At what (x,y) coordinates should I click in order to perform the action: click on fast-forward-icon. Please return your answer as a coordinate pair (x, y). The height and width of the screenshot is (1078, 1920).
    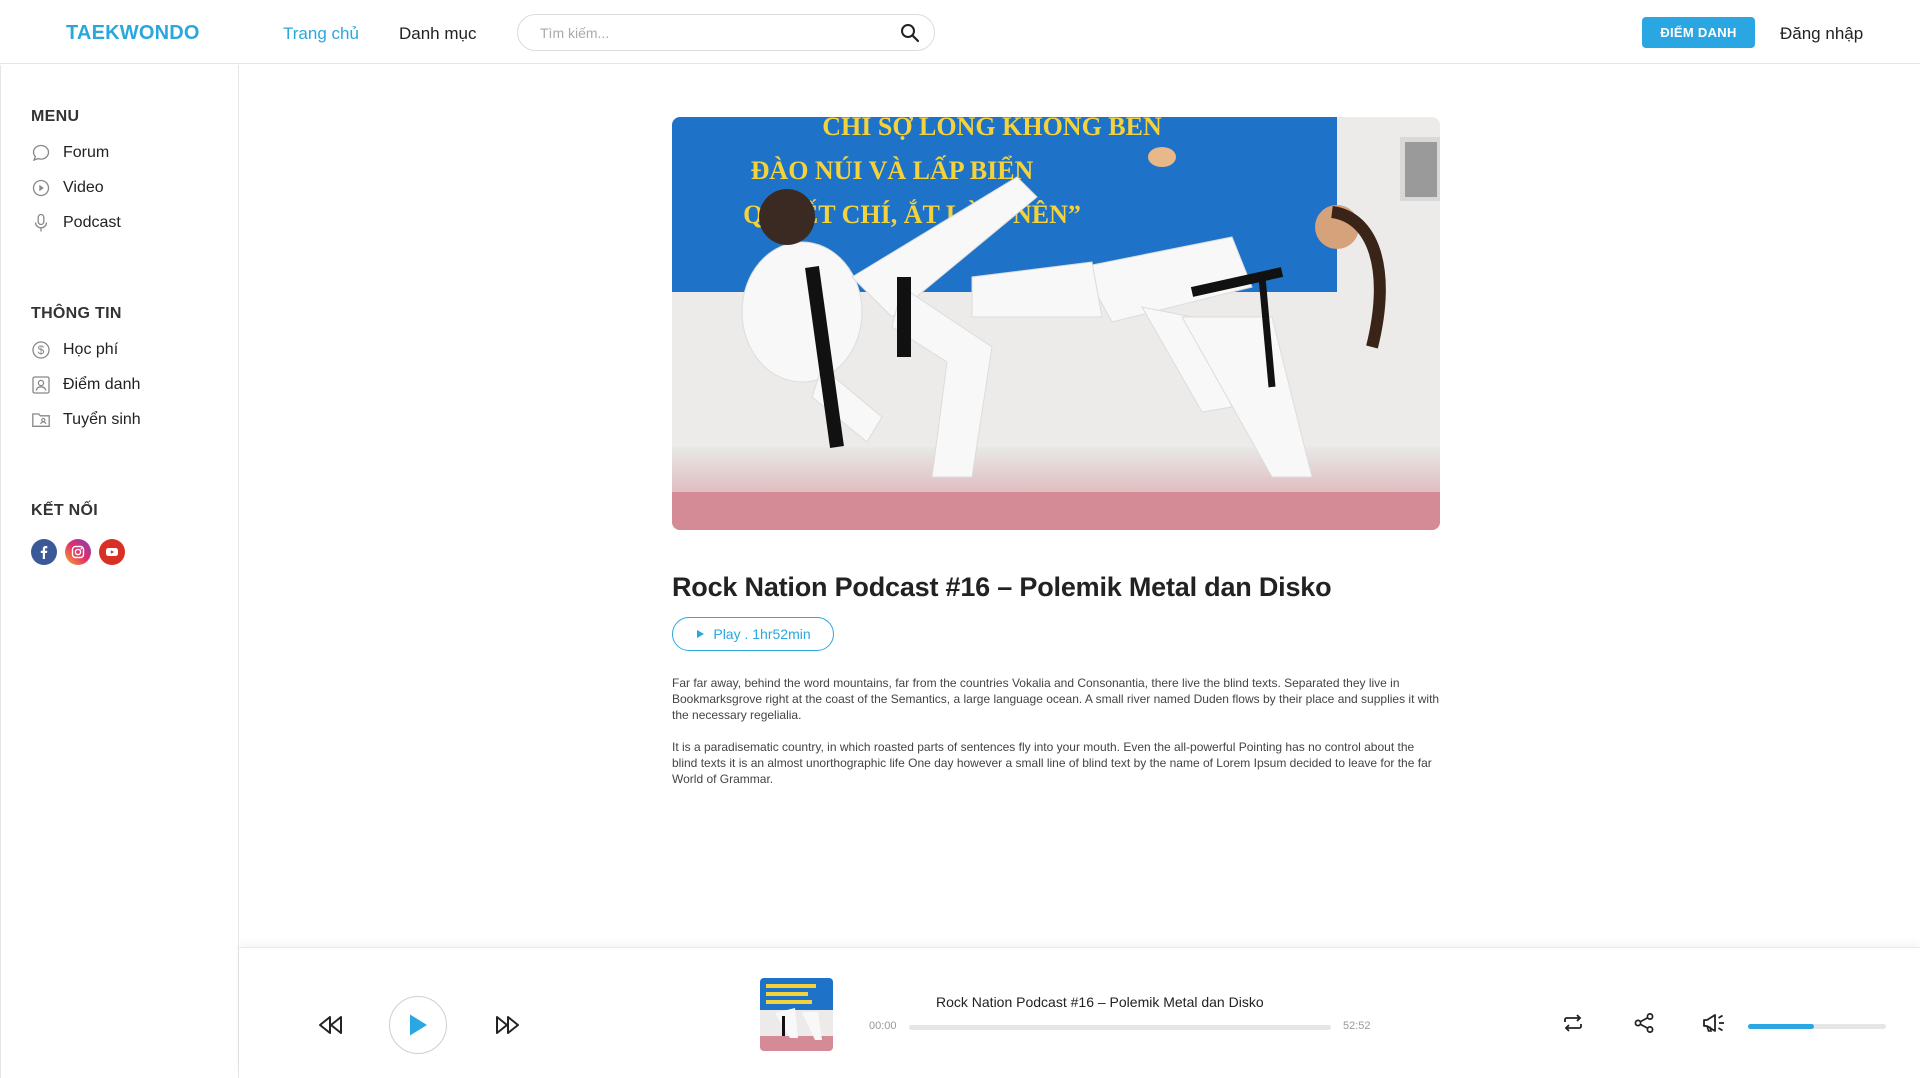
    Looking at the image, I should click on (507, 1025).